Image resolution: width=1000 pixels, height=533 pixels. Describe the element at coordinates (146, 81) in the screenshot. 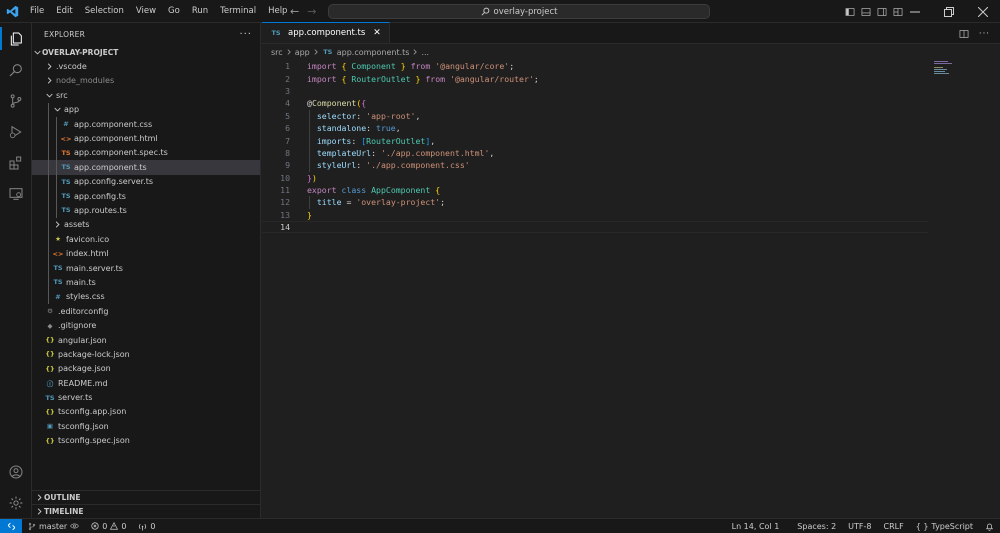

I see `tree-folder: node_modules` at that location.